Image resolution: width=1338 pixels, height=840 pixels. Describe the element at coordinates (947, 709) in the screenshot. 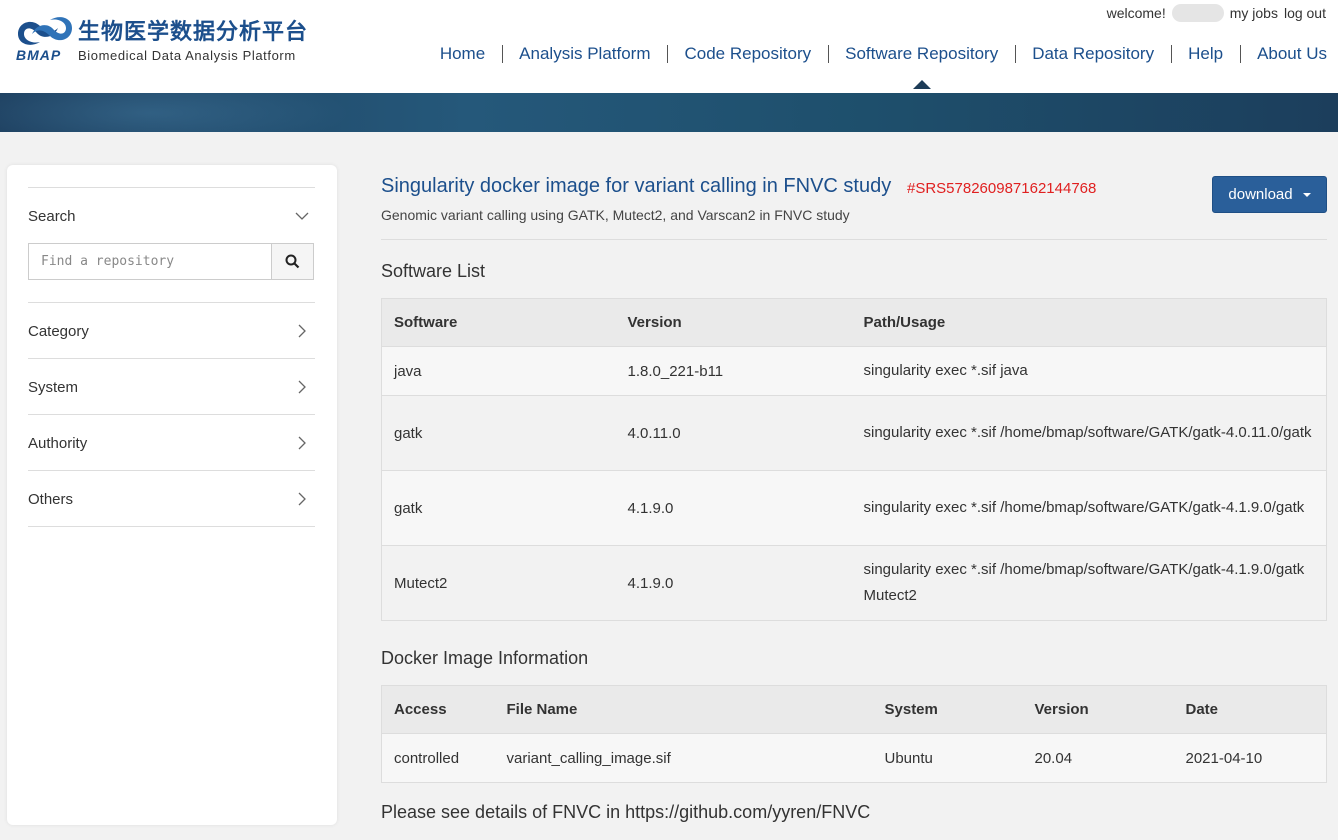

I see `column-header: System` at that location.